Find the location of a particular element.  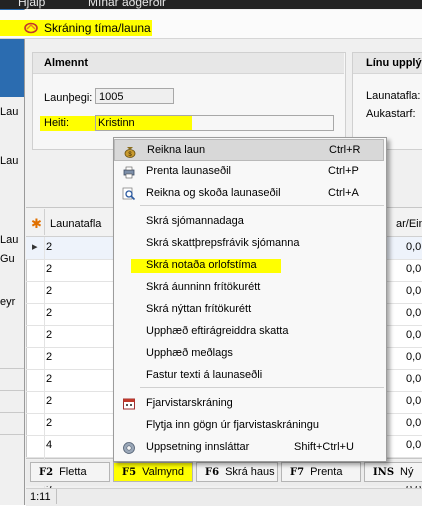

menu-item-skra-notada-orlofstima: Skrá notaða orlofstíma is located at coordinates (249, 266).